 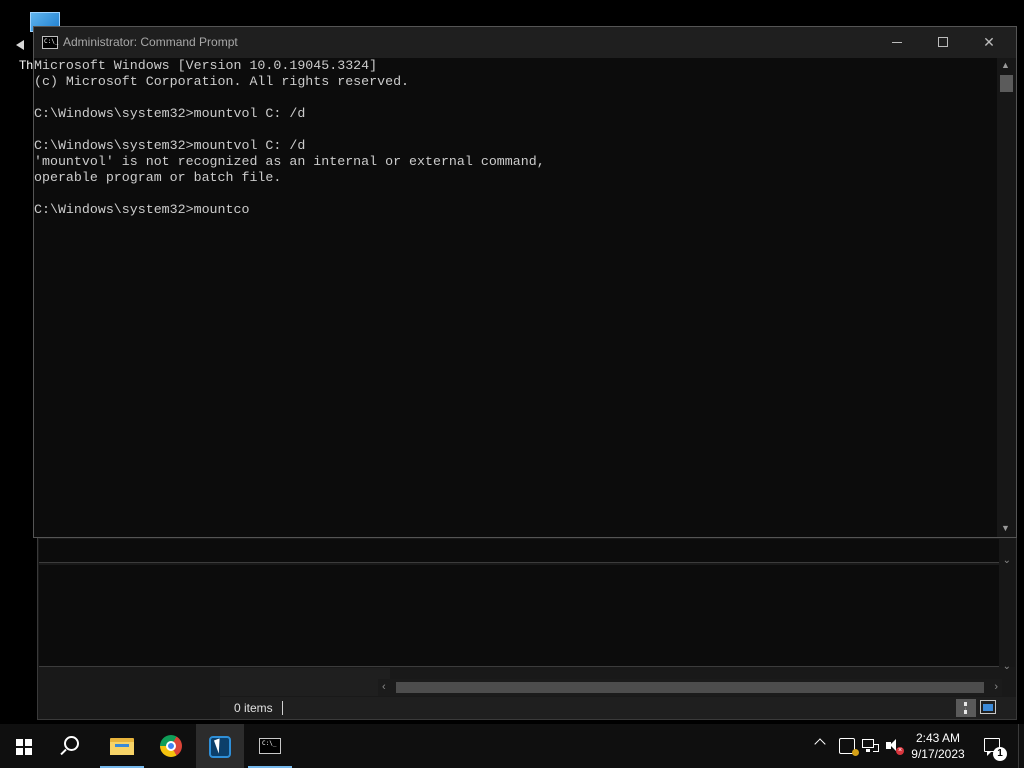 I want to click on horizontal-scroll-thumb, so click(x=690, y=687).